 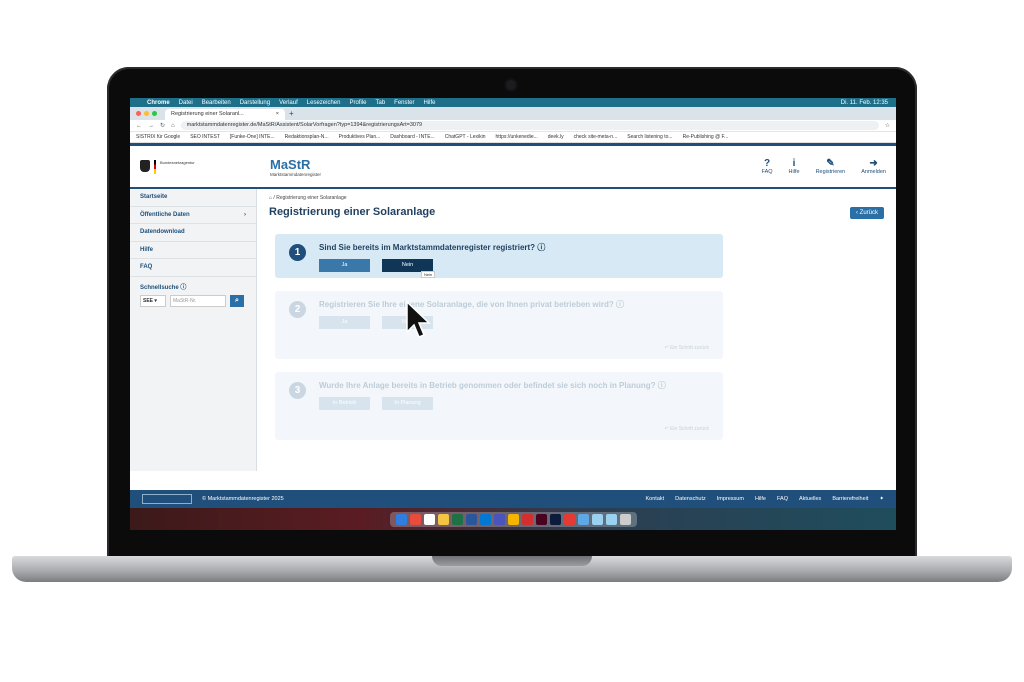 What do you see at coordinates (831, 166) in the screenshot?
I see `nav-registrieren: ✎ Registrieren` at bounding box center [831, 166].